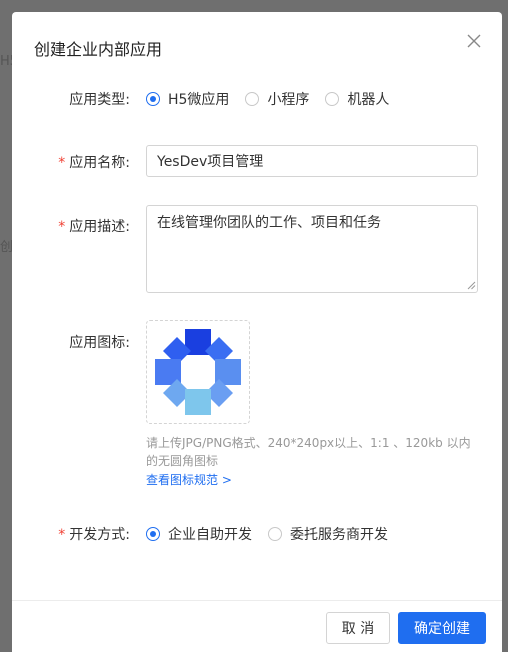  I want to click on resize-handle-icon, so click(470, 284).